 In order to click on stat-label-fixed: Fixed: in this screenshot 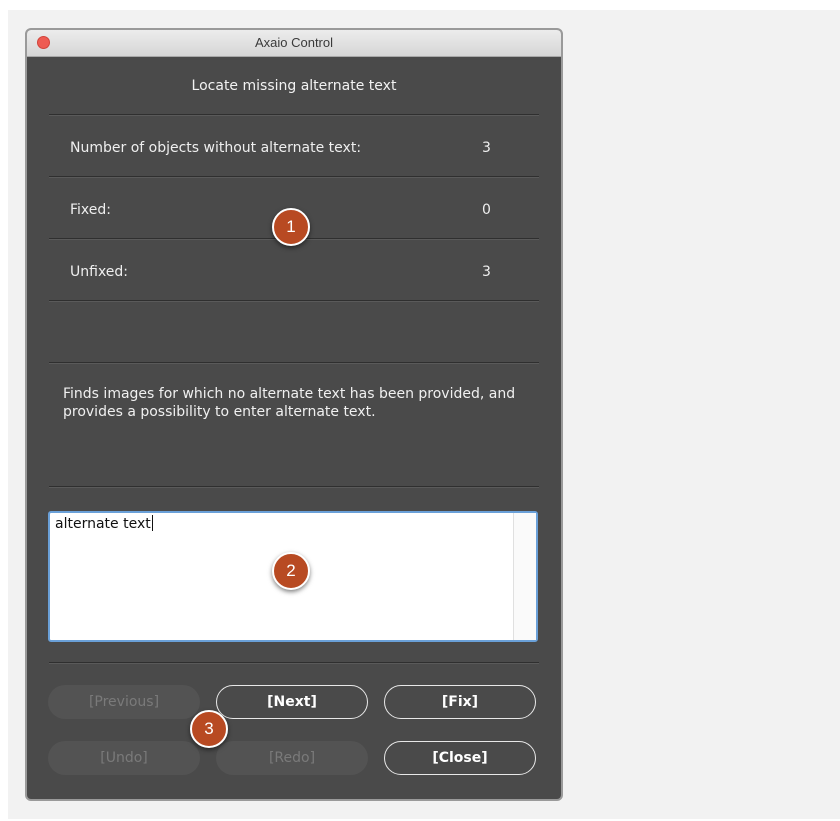, I will do `click(90, 210)`.